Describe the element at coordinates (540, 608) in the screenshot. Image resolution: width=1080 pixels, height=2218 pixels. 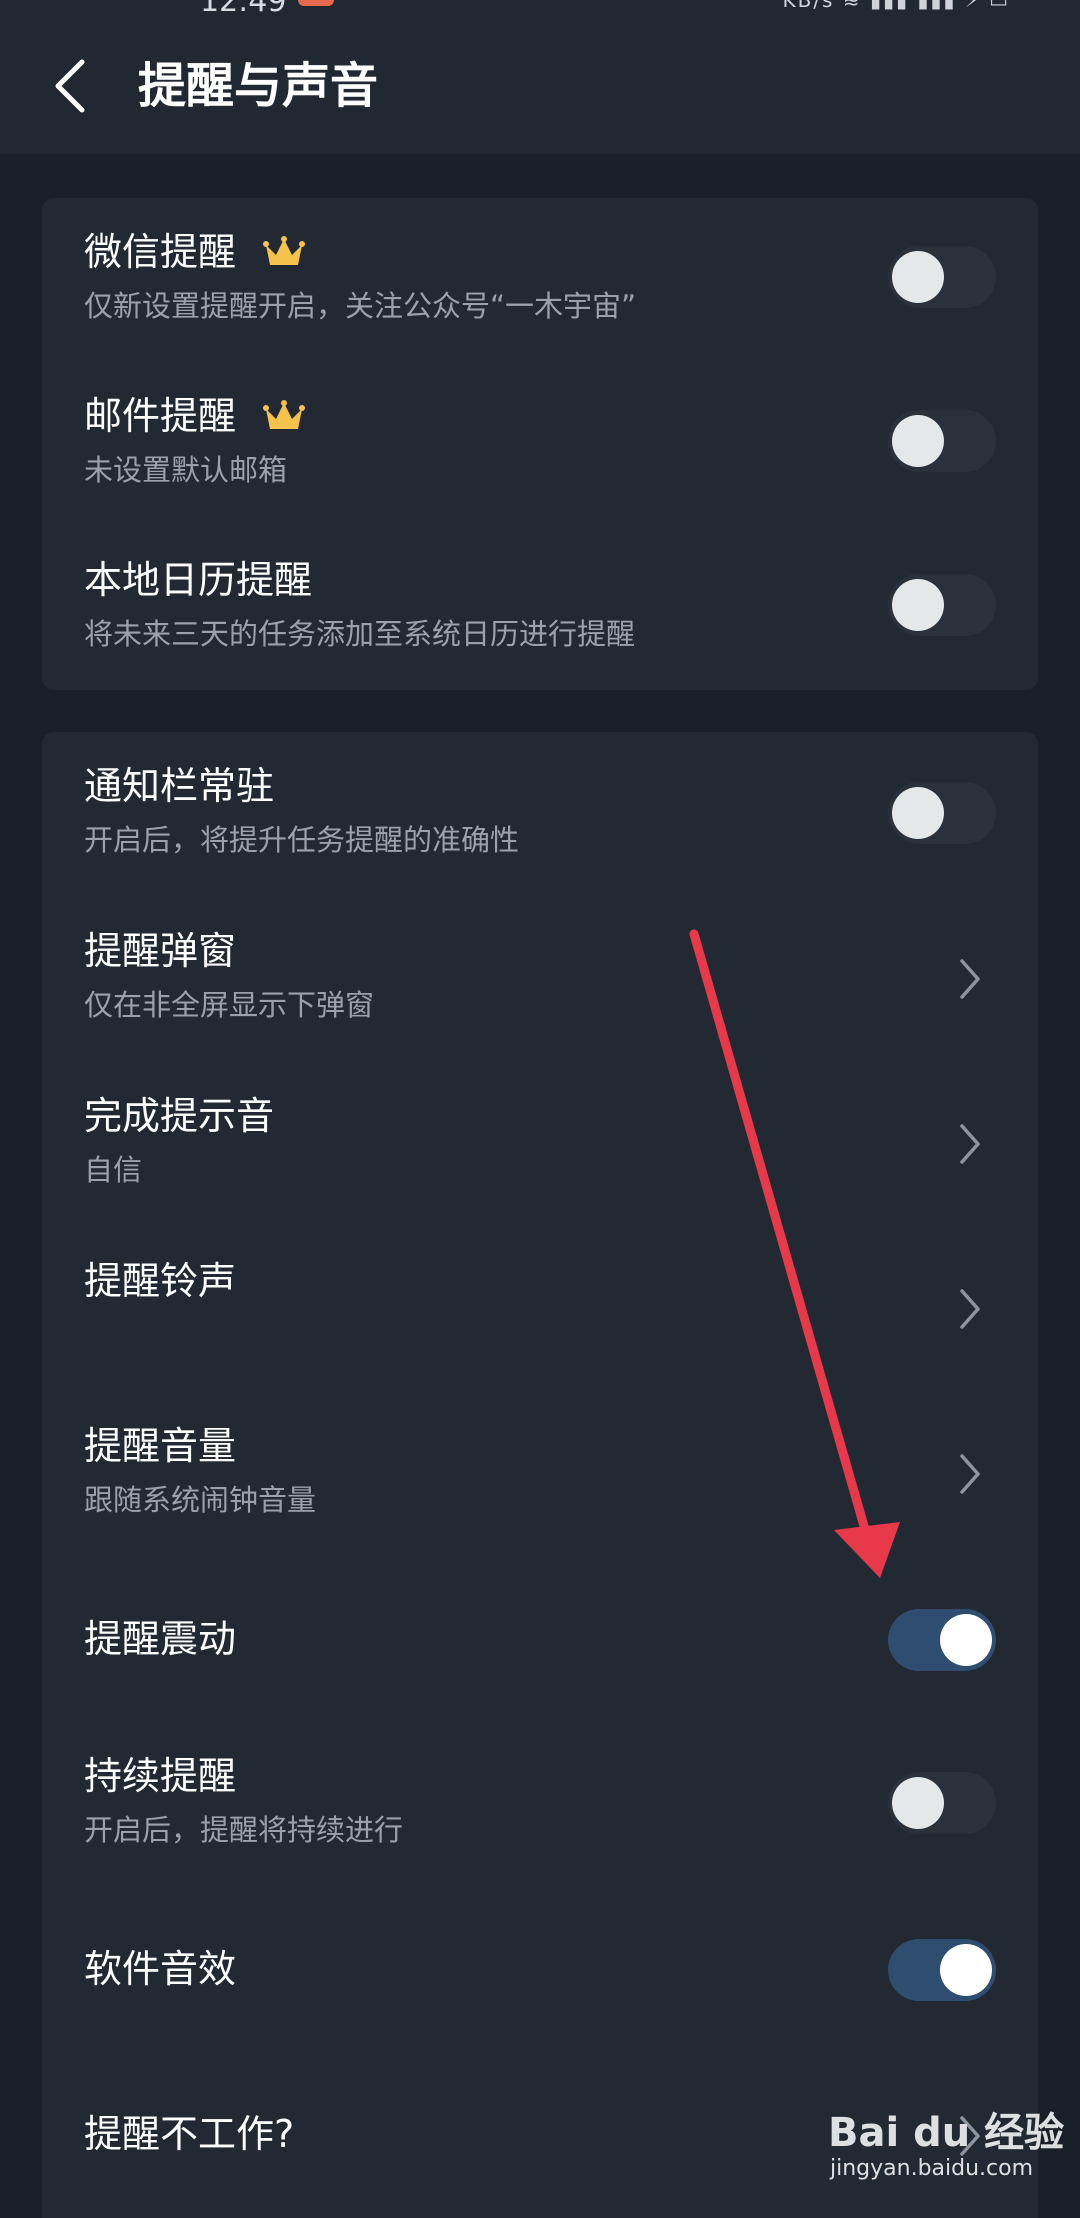
I see `calendar-reminder-row: 本地日历提醒 将未来三天的任务添加至系统日历进行提醒` at that location.